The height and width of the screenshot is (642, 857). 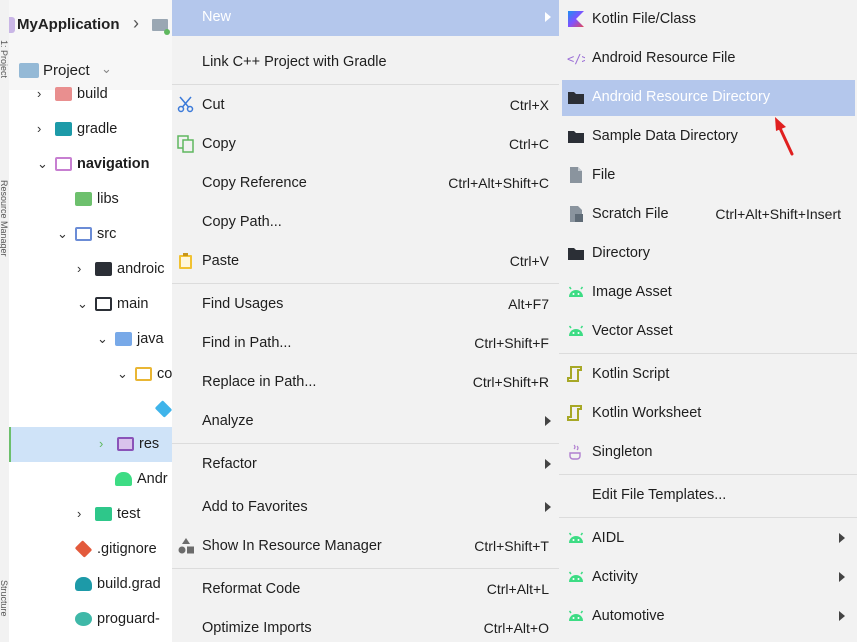 I want to click on submenu-item-directory: Directory, so click(x=708, y=254).